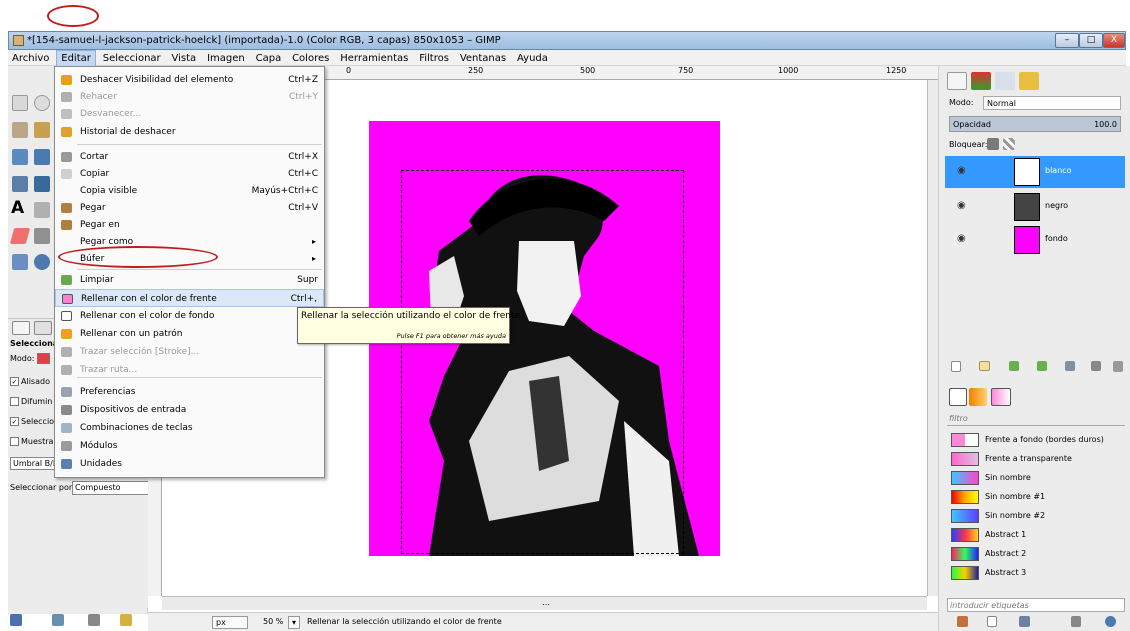 The image size is (1130, 631). I want to click on edit-menu-item-dispositivos-de-entrada: Dispositivos de entrada, so click(189, 410).